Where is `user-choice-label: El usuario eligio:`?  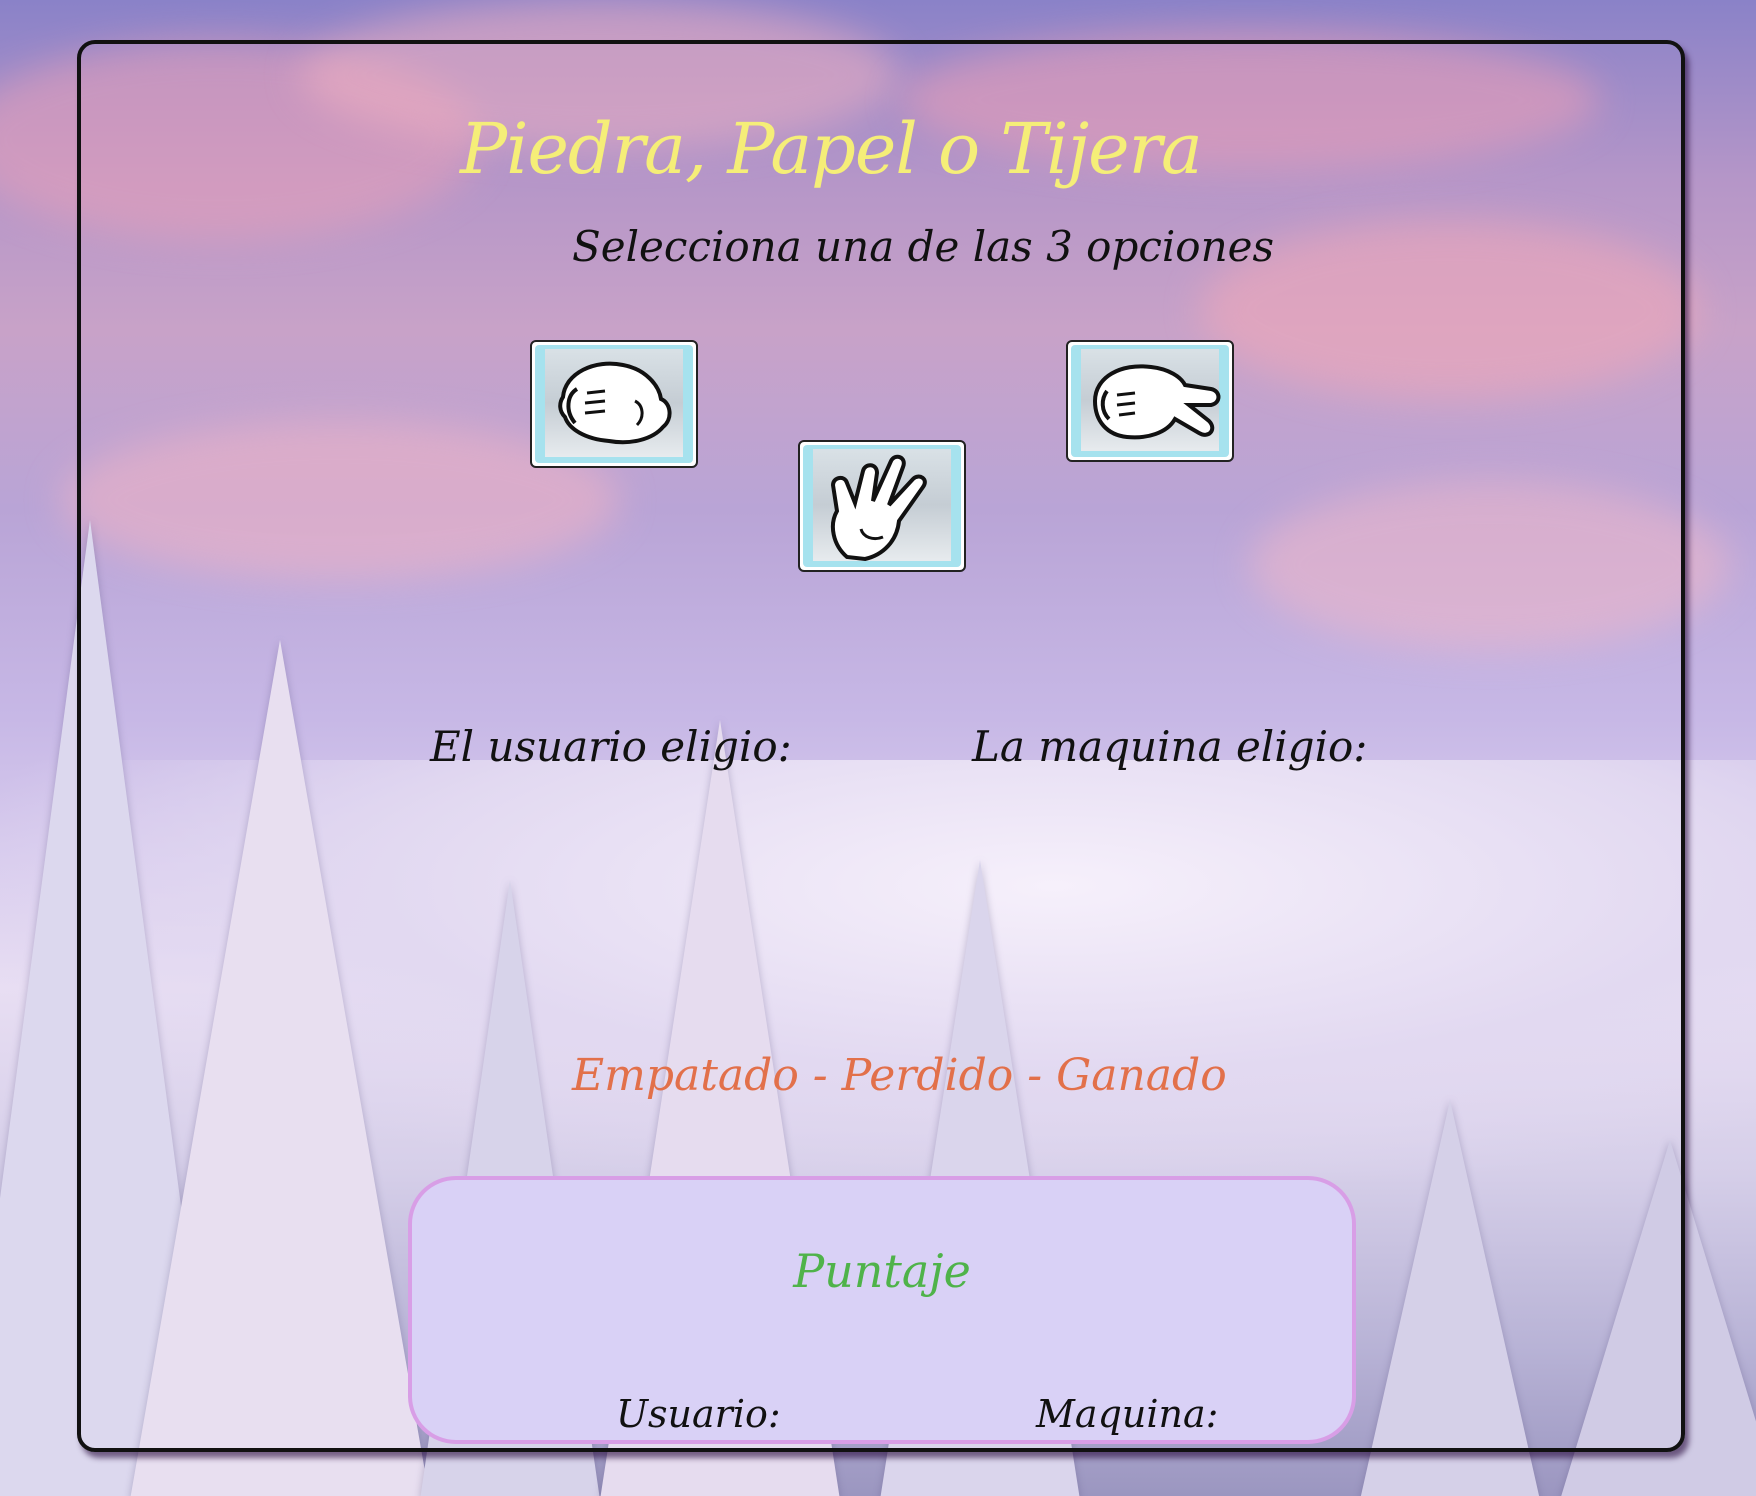
user-choice-label: El usuario eligio: is located at coordinates (611, 746).